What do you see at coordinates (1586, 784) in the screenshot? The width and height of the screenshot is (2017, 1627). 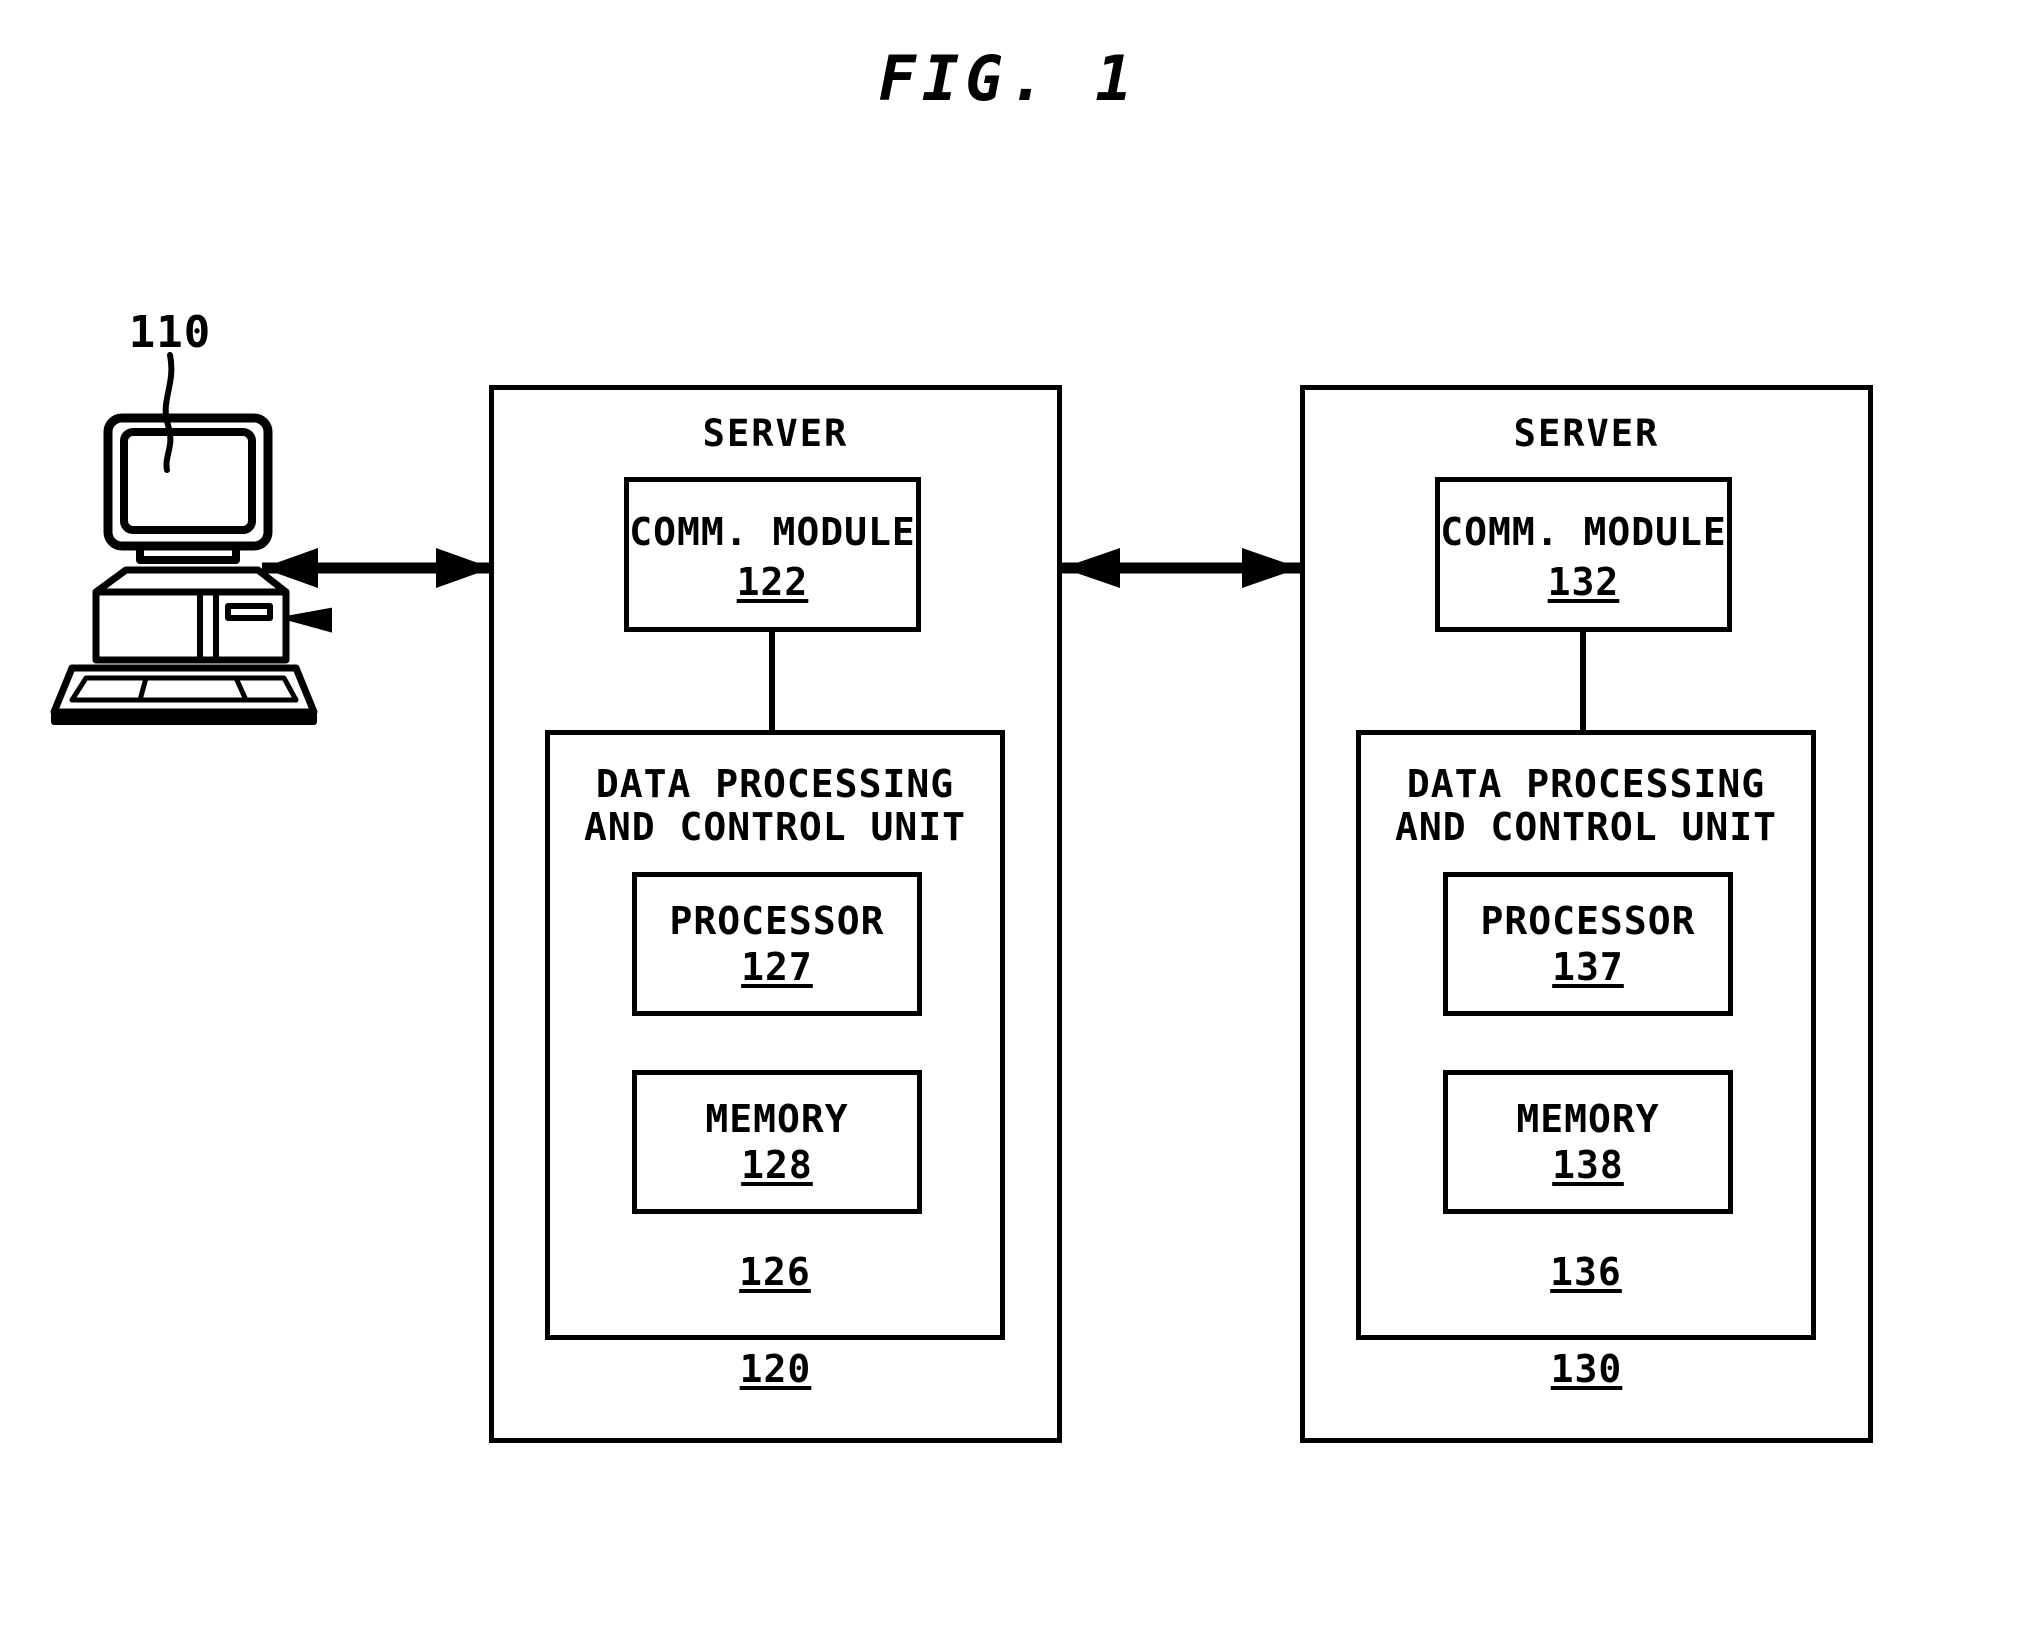 I see `server-2-dpcu-label-line1: DATA PROCESSING` at bounding box center [1586, 784].